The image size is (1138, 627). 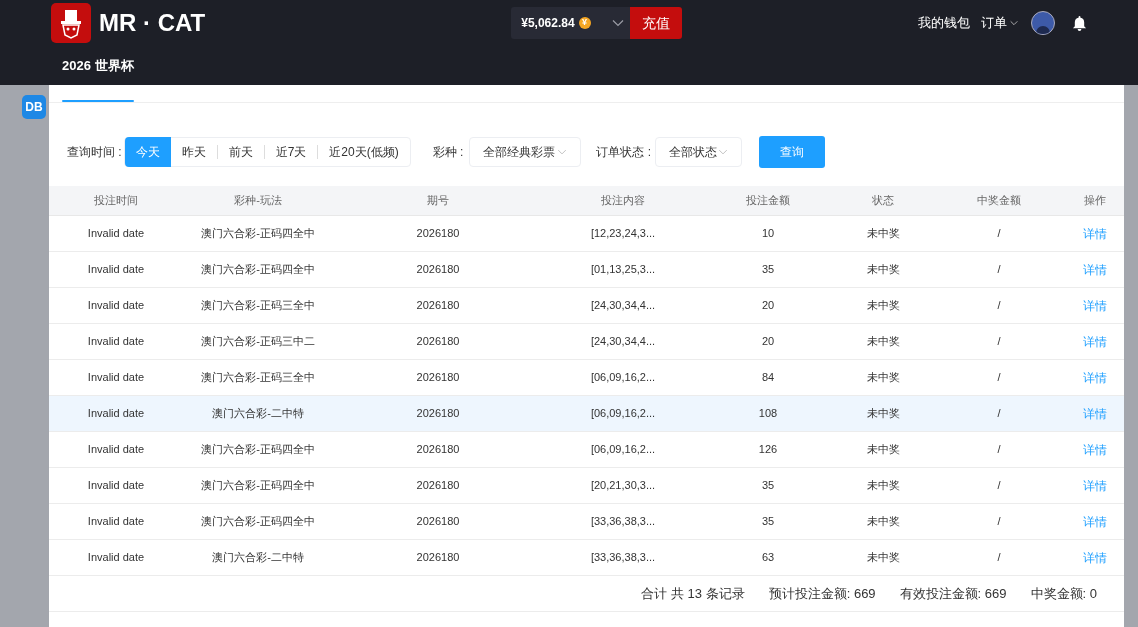 What do you see at coordinates (999, 201) in the screenshot?
I see `column-header: 中奖金额` at bounding box center [999, 201].